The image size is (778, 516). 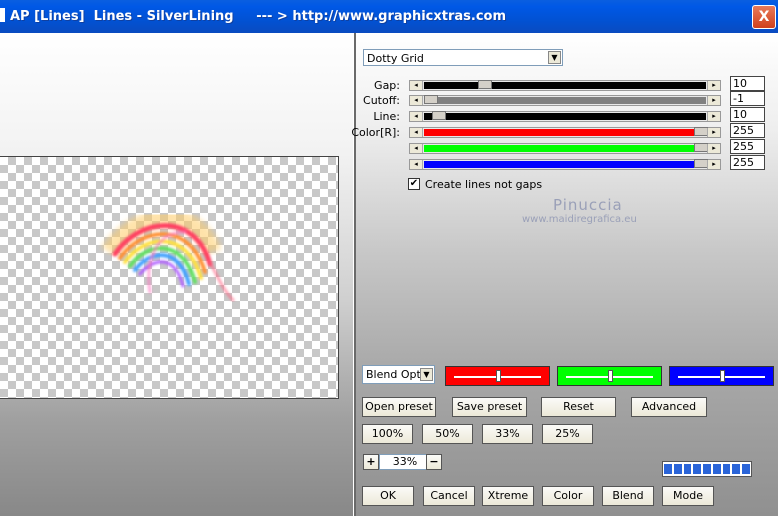 I want to click on blend-button: Blend, so click(x=628, y=496).